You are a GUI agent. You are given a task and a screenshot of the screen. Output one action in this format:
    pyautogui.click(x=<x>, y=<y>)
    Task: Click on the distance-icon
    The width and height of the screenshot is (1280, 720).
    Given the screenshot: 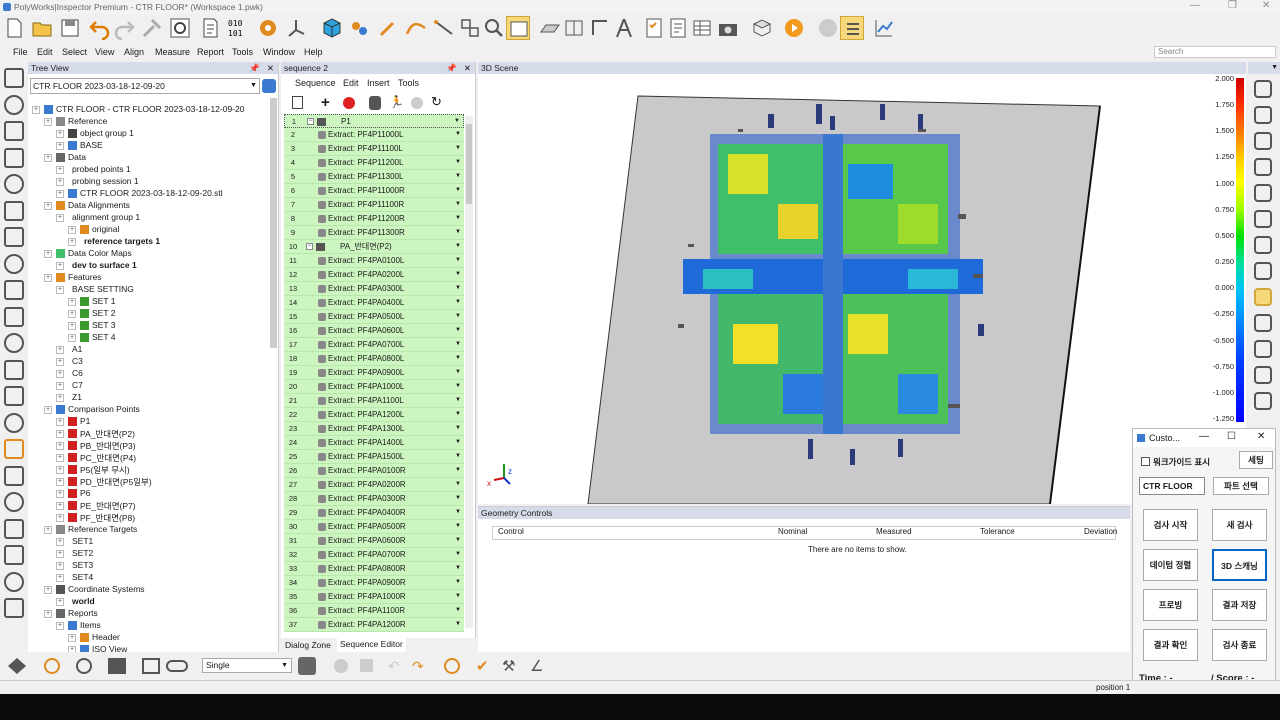 What is the action you would take?
    pyautogui.click(x=14, y=502)
    